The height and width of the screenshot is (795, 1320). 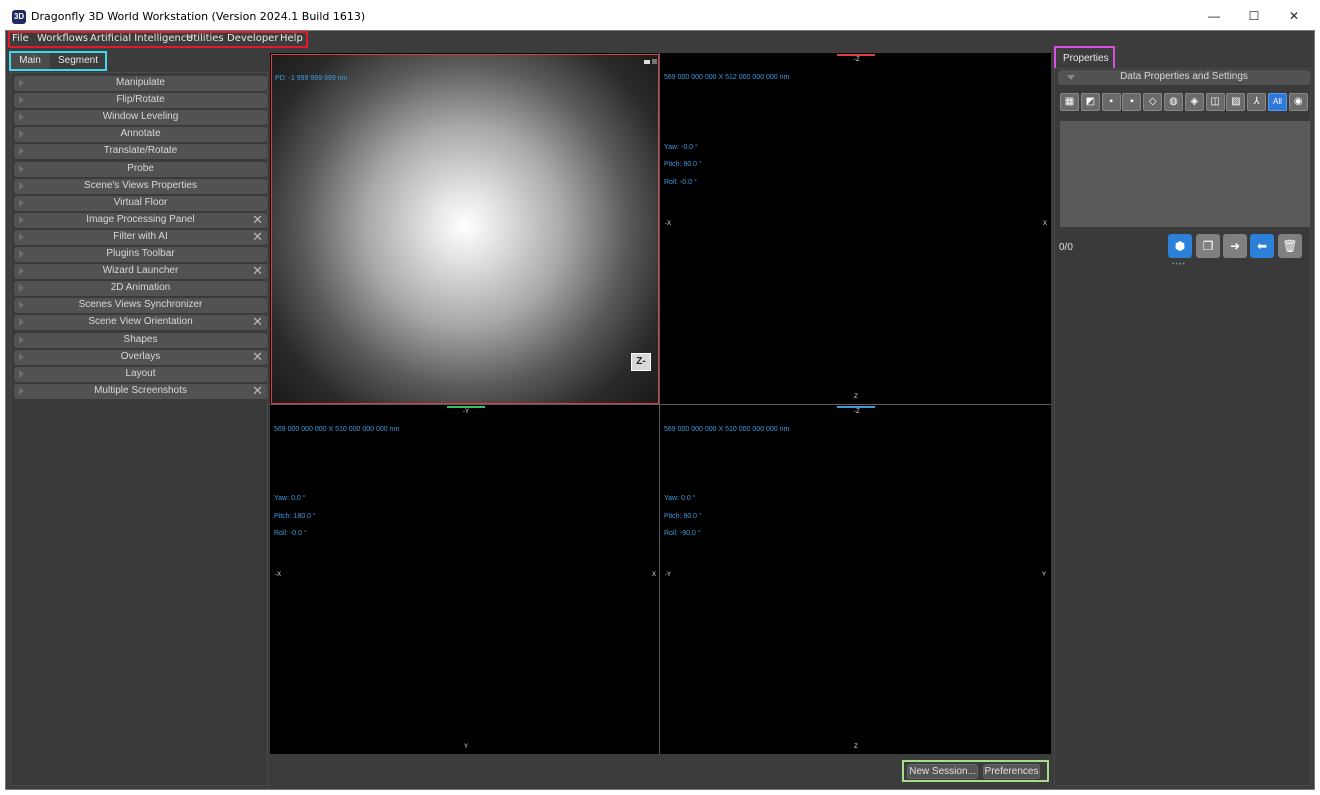 I want to click on panel-item-label: Filter with AI, so click(x=140, y=236).